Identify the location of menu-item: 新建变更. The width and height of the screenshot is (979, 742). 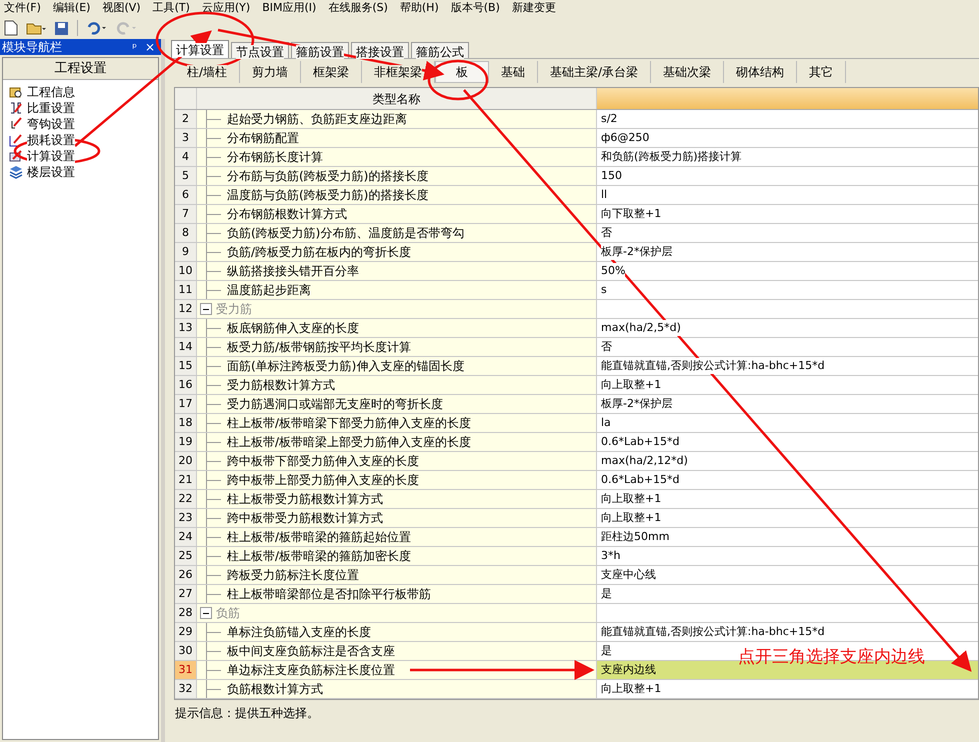
(534, 8).